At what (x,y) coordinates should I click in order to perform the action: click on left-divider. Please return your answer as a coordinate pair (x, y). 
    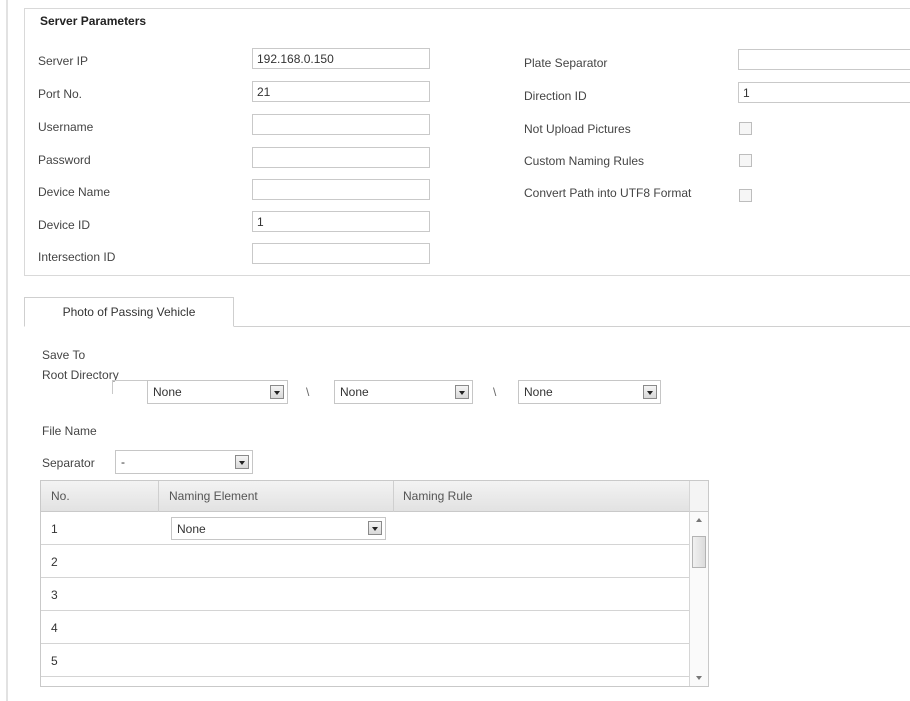
    Looking at the image, I should click on (7, 350).